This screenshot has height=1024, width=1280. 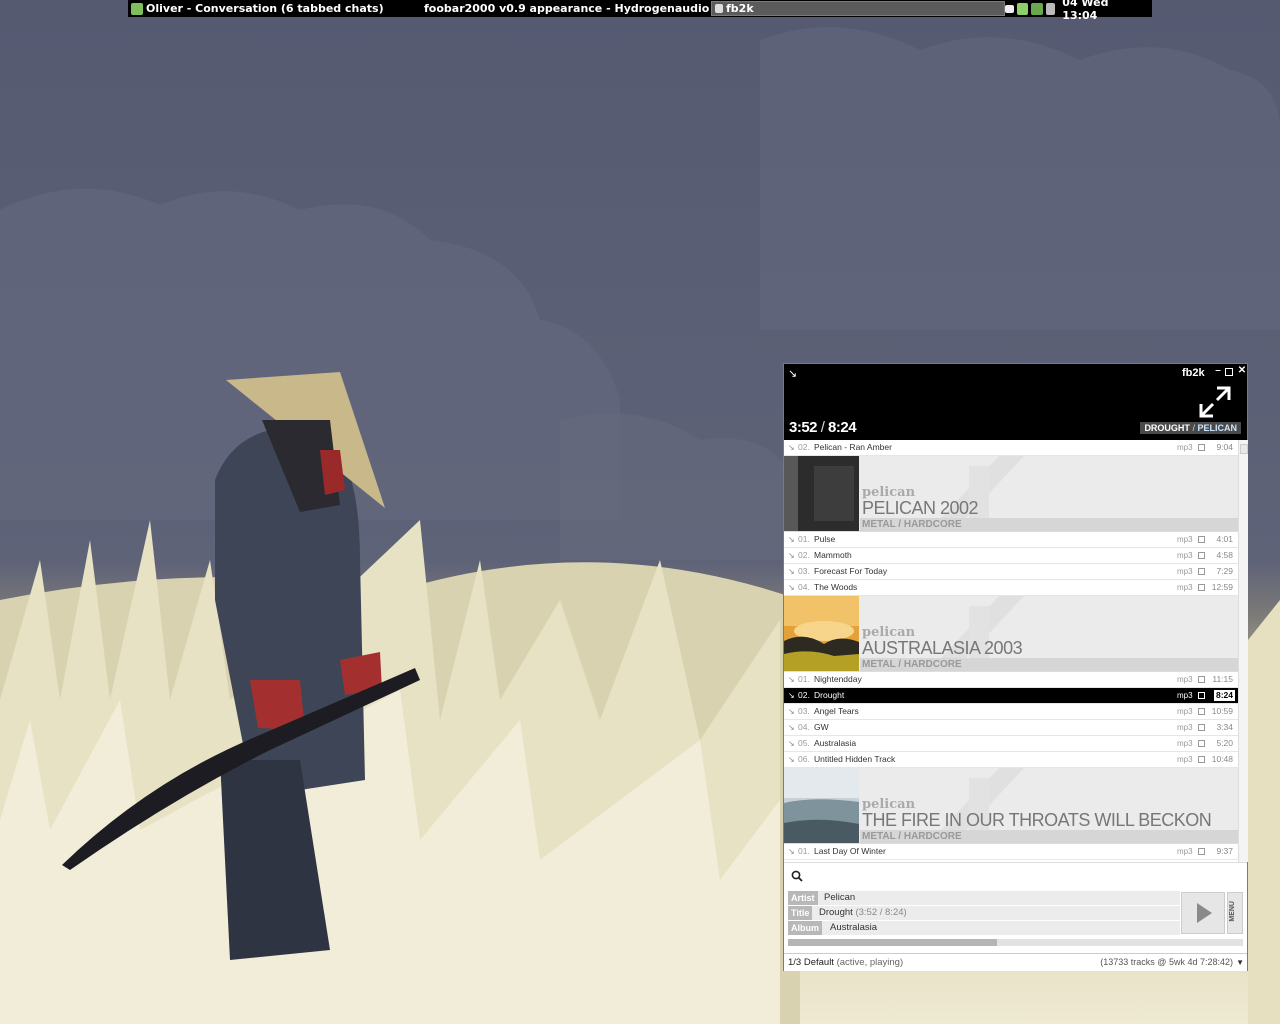 What do you see at coordinates (1235, 913) in the screenshot?
I see `menu-button: MENU` at bounding box center [1235, 913].